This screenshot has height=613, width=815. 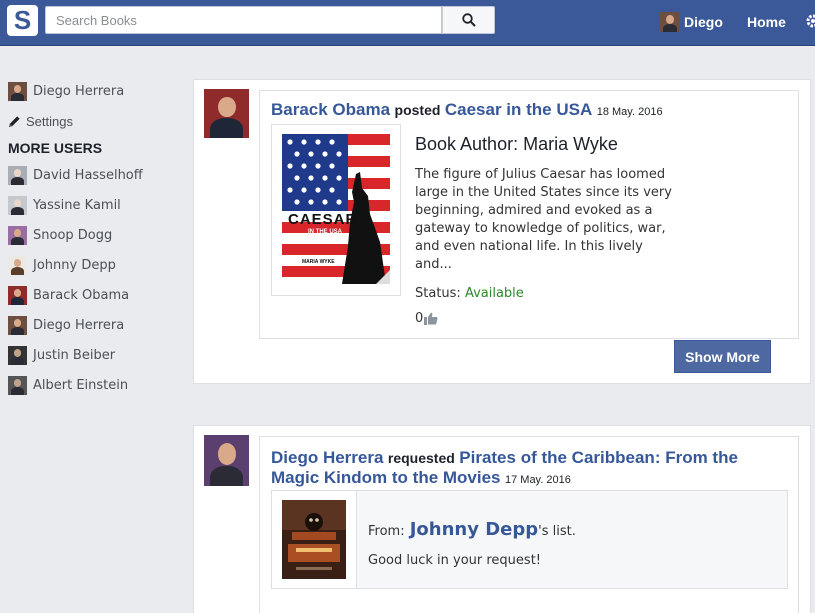 I want to click on current-user-avatar, so click(x=17, y=91).